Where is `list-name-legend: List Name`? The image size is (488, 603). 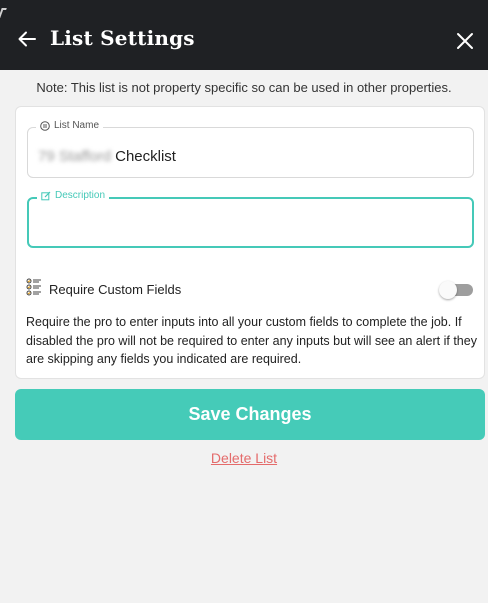 list-name-legend: List Name is located at coordinates (70, 125).